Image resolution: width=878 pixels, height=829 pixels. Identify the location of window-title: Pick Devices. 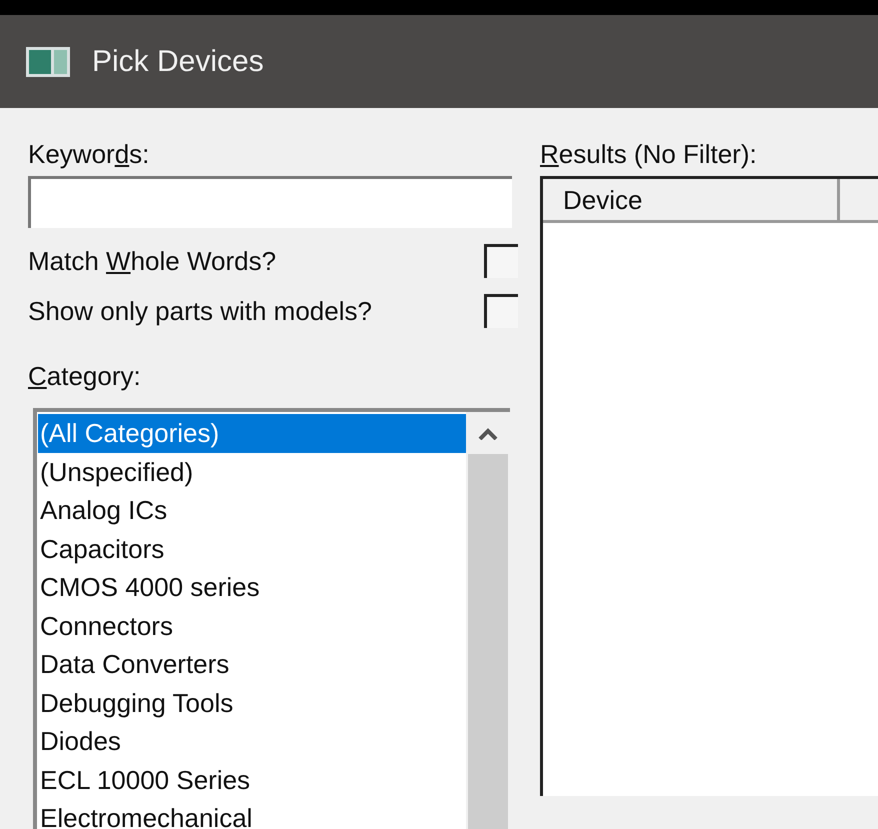
(178, 62).